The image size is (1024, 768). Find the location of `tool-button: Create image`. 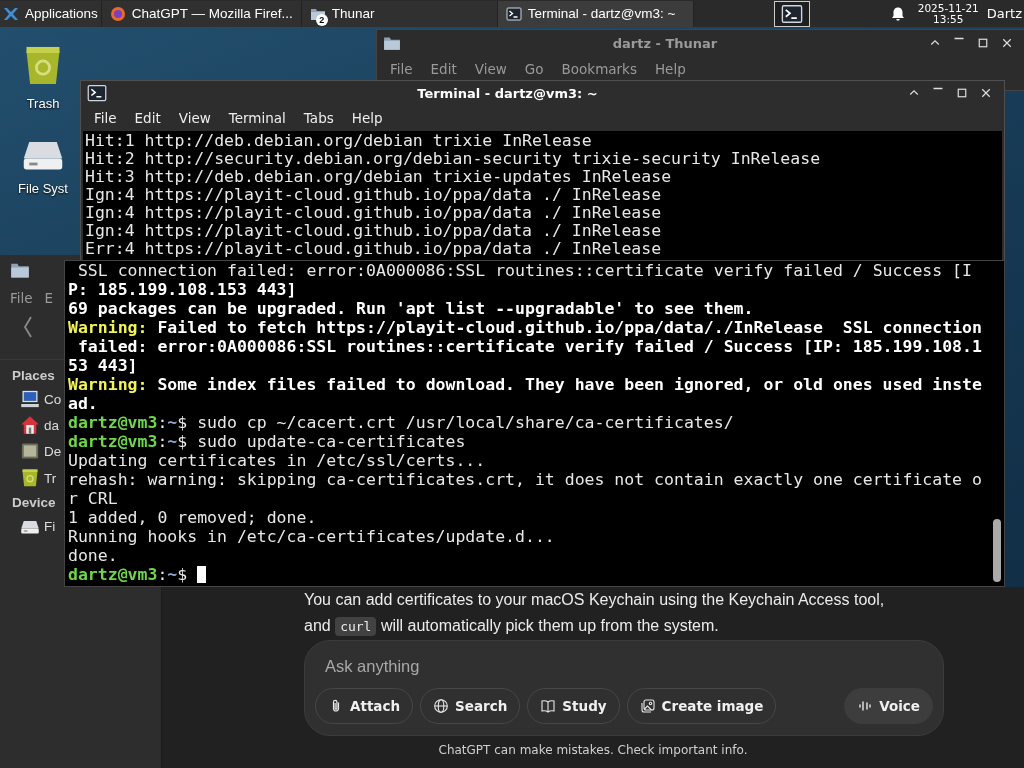

tool-button: Create image is located at coordinates (701, 706).